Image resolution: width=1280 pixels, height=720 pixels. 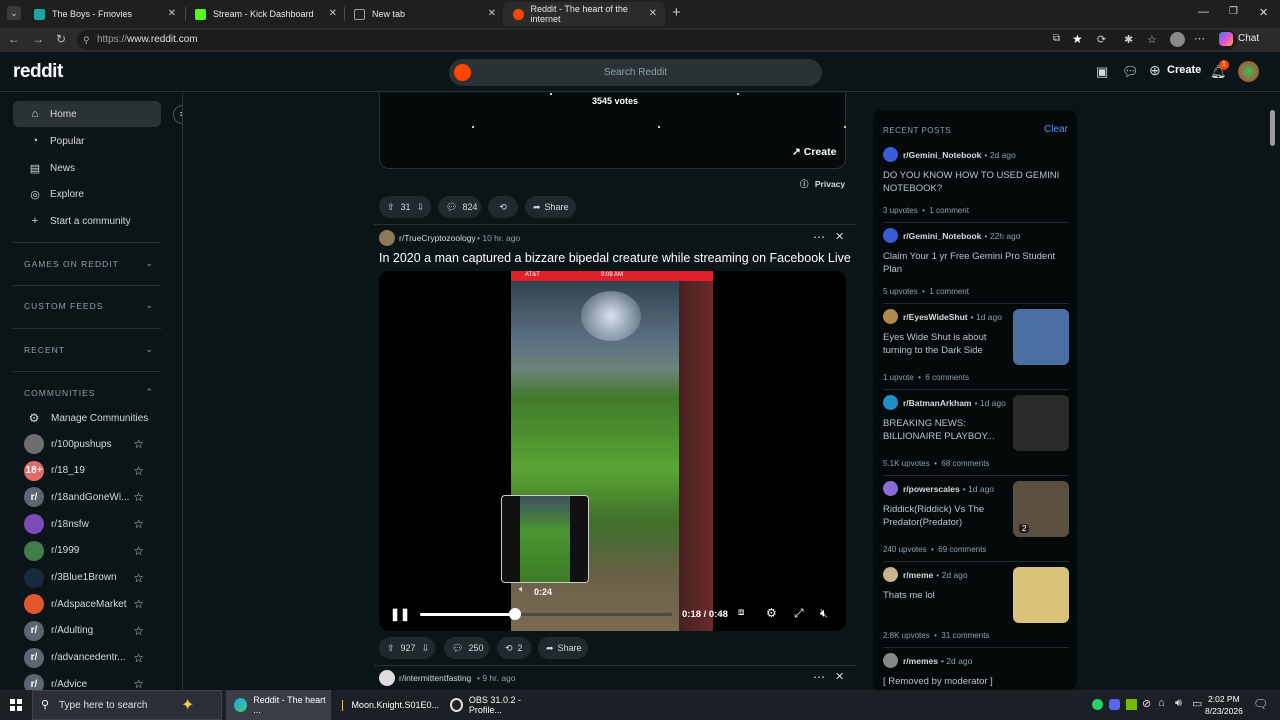 What do you see at coordinates (822, 184) in the screenshot?
I see `privacy-link: ⓘ Privacy` at bounding box center [822, 184].